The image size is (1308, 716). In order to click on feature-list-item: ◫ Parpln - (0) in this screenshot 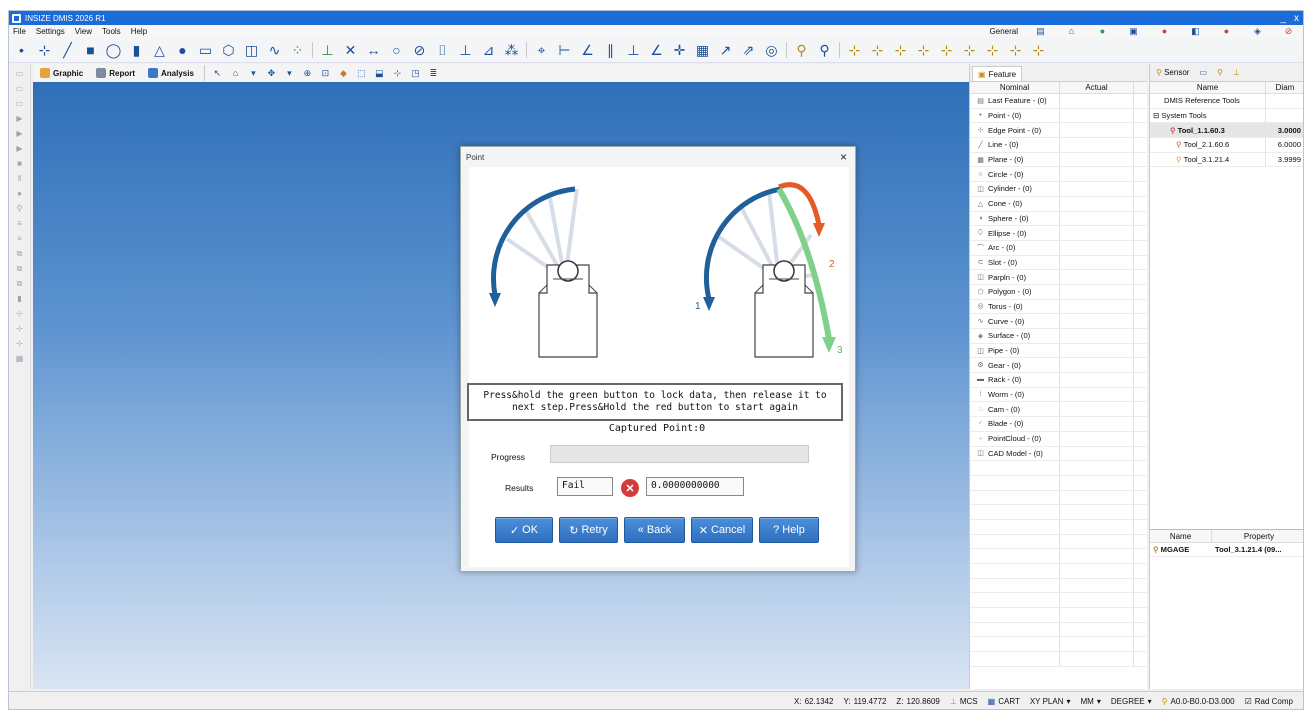, I will do `click(1058, 277)`.